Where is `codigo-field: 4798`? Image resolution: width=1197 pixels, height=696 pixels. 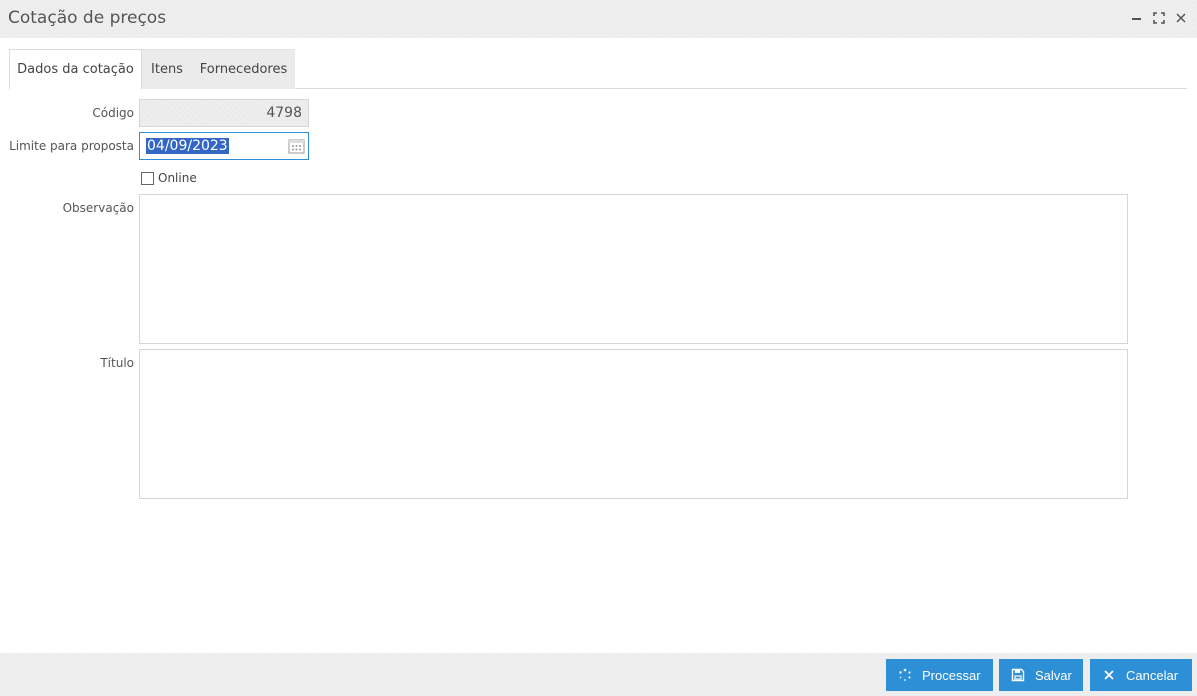 codigo-field: 4798 is located at coordinates (224, 113).